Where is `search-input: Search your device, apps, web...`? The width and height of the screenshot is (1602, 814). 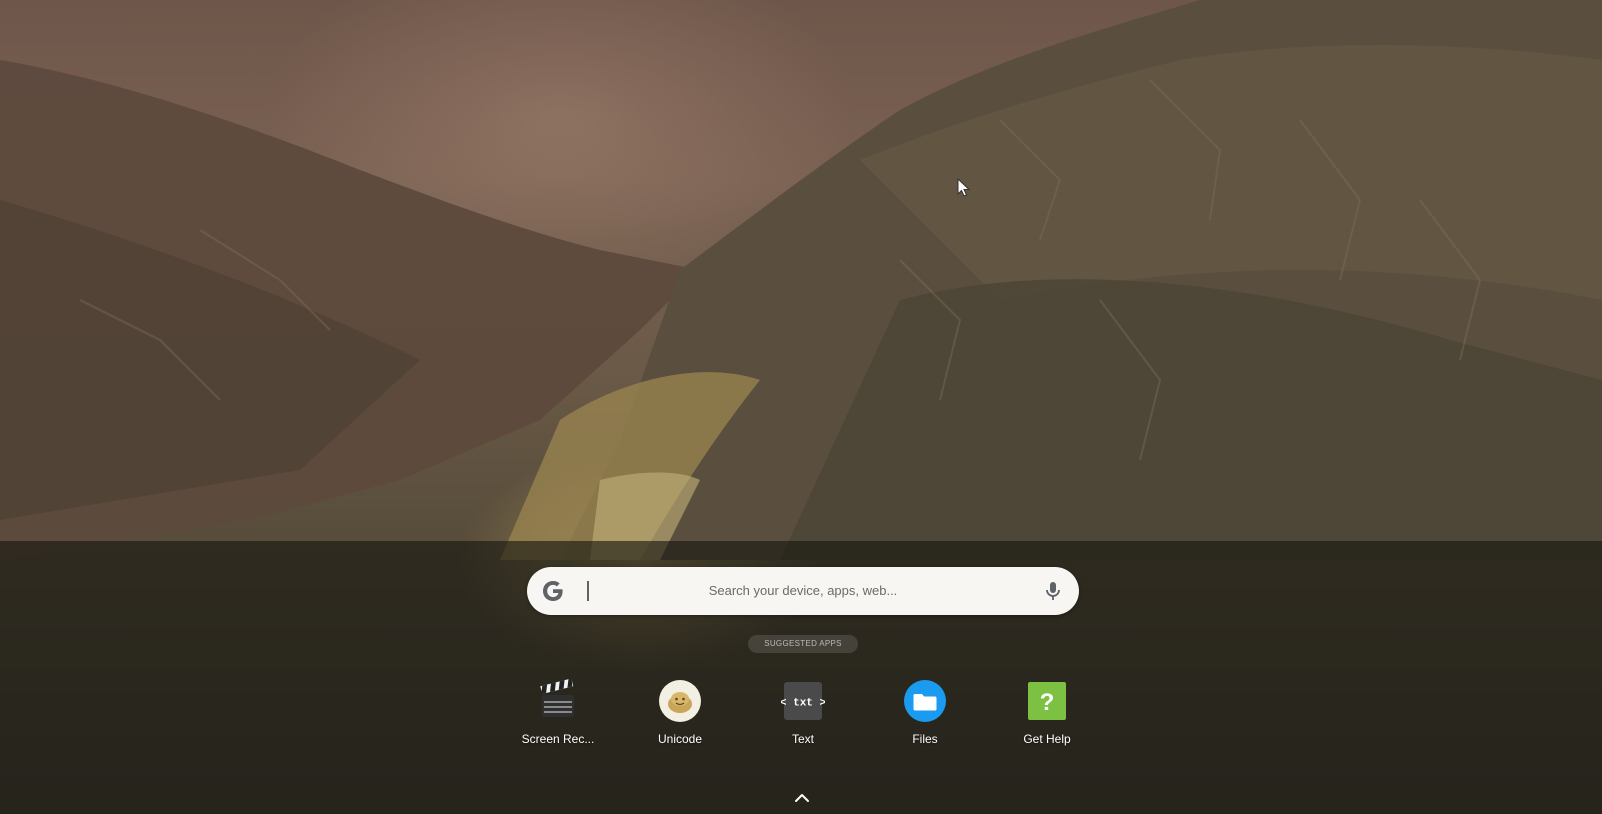
search-input: Search your device, apps, web... is located at coordinates (803, 591).